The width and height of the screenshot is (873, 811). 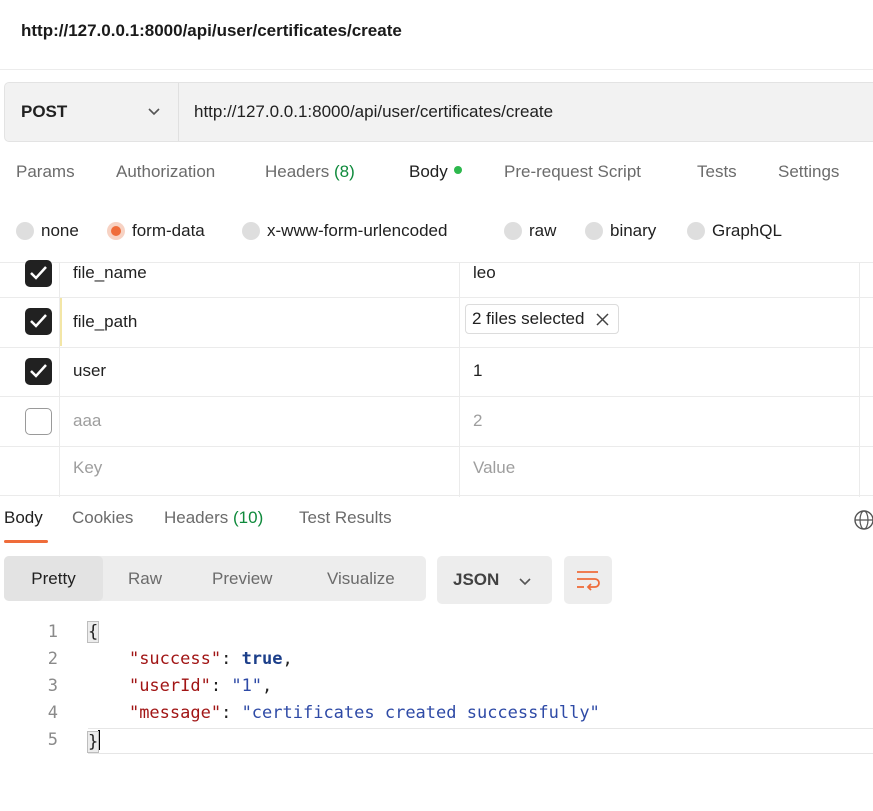 What do you see at coordinates (242, 578) in the screenshot?
I see `view-preview: Preview` at bounding box center [242, 578].